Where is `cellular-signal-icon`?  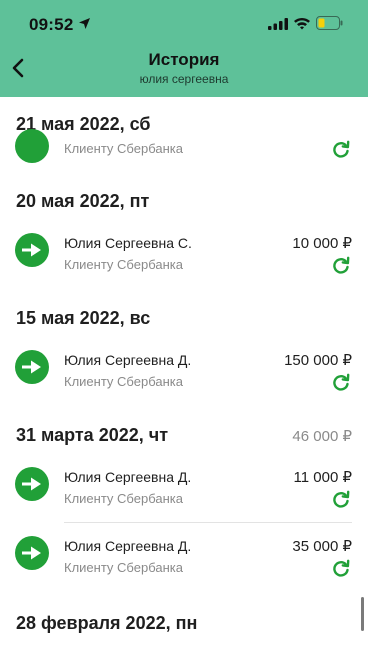 cellular-signal-icon is located at coordinates (278, 24).